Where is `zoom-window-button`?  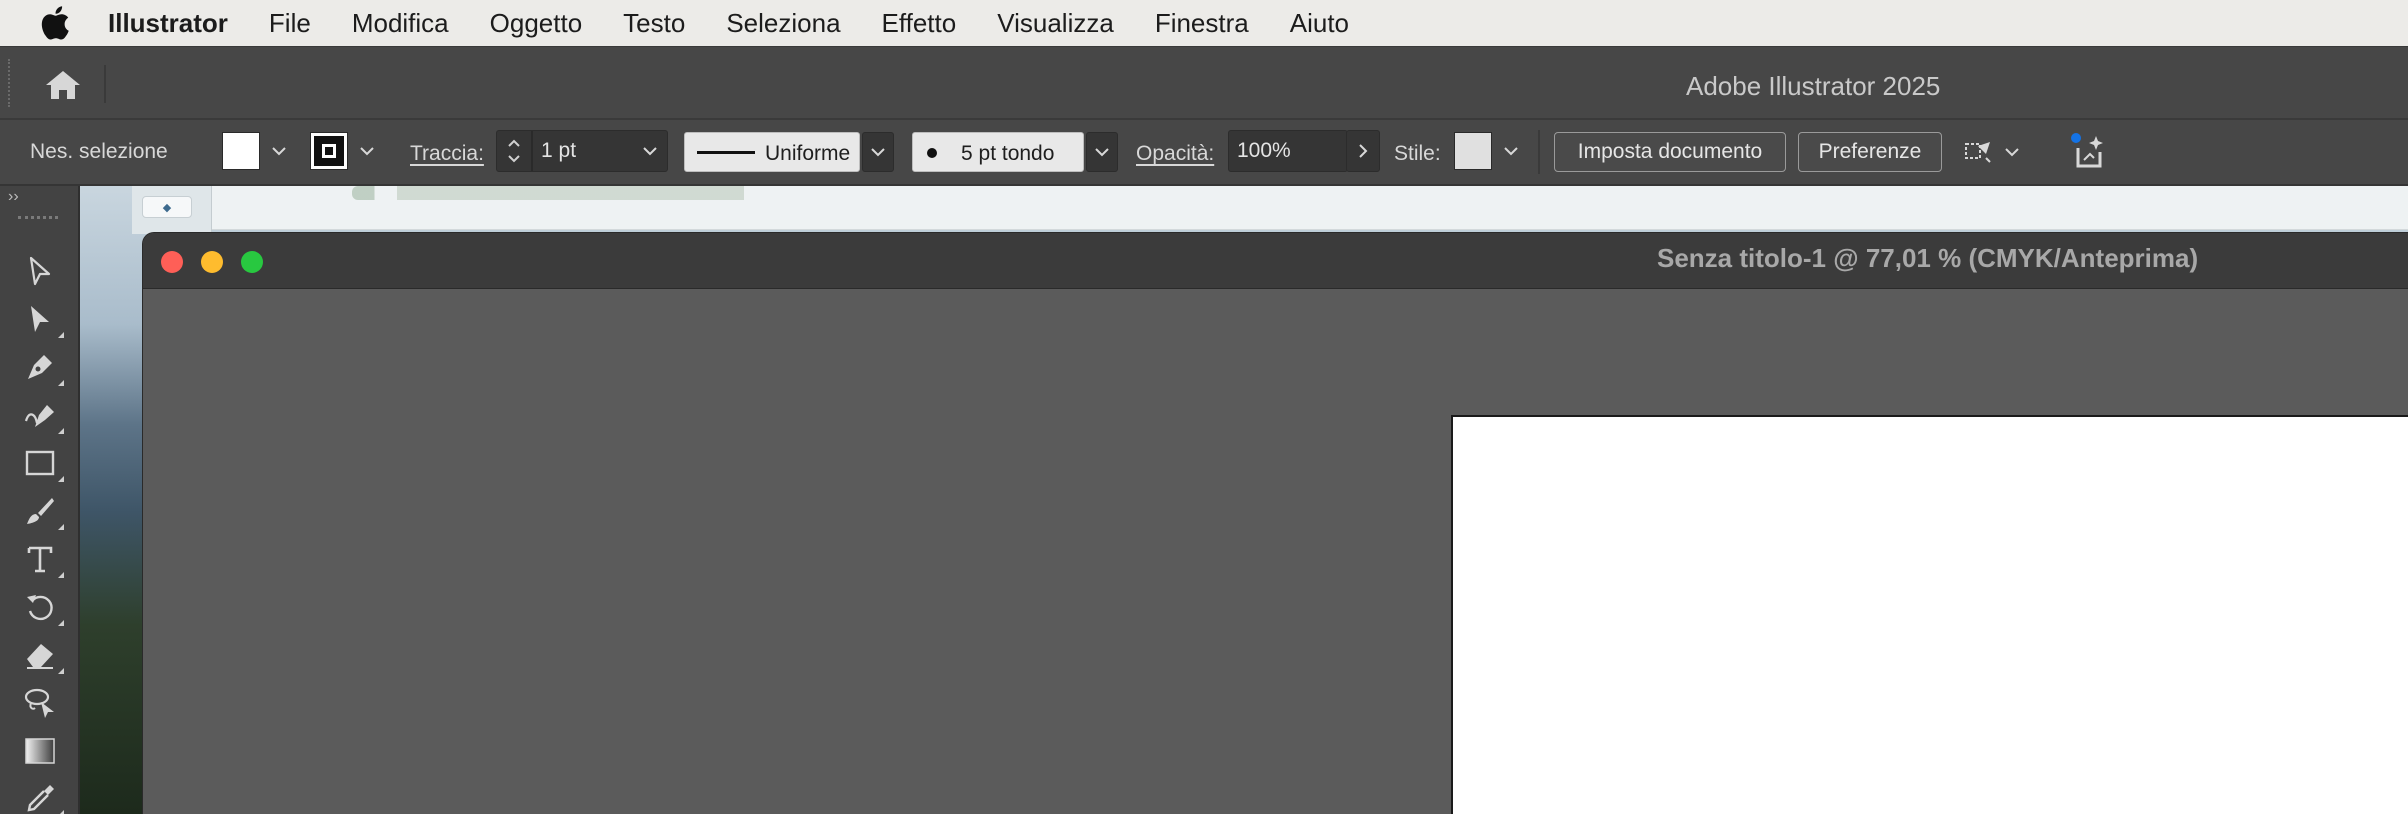
zoom-window-button is located at coordinates (252, 262).